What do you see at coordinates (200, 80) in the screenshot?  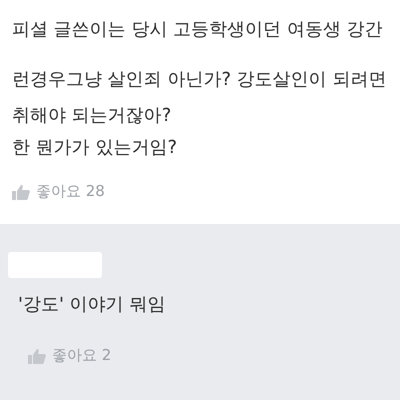 I see `comment-text: 런경우그냥 살인죄 아닌가? 강도살인이 되려면` at bounding box center [200, 80].